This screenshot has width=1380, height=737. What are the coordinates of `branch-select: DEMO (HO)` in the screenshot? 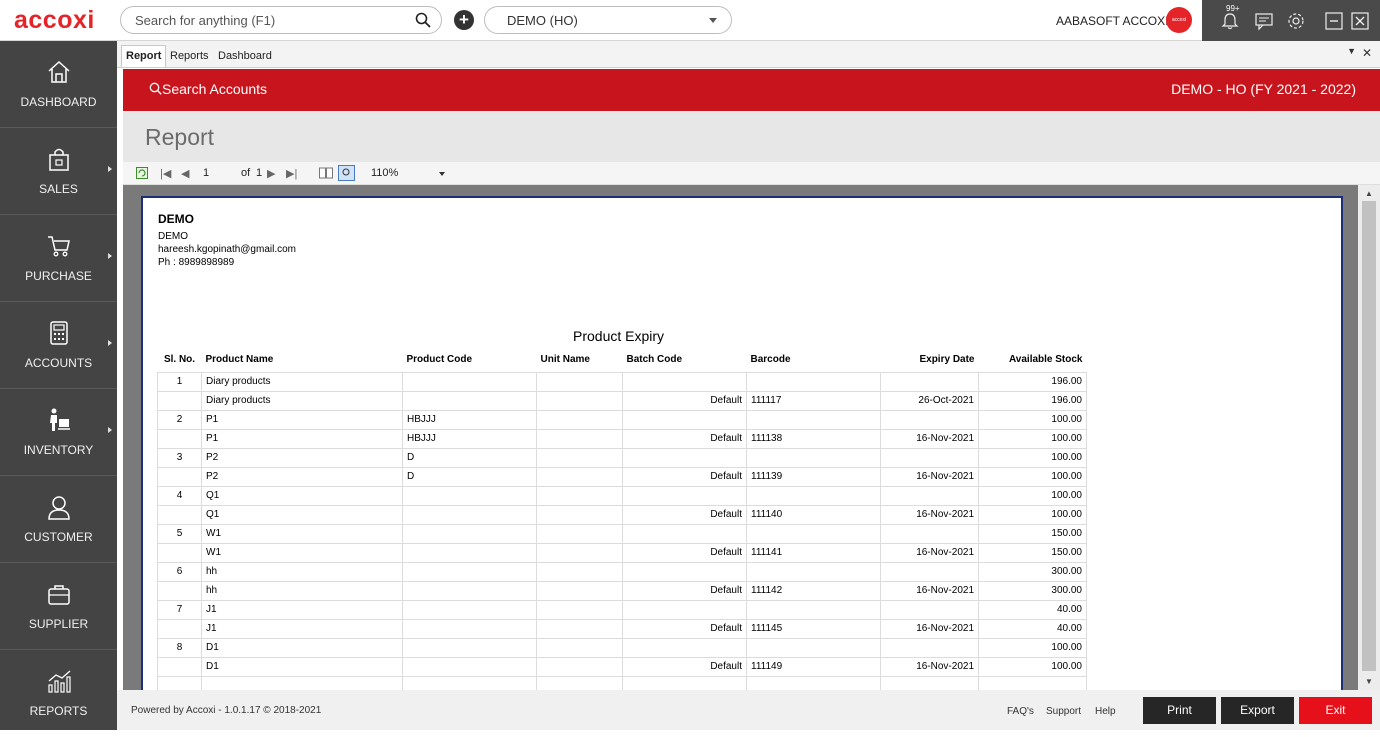 It's located at (608, 20).